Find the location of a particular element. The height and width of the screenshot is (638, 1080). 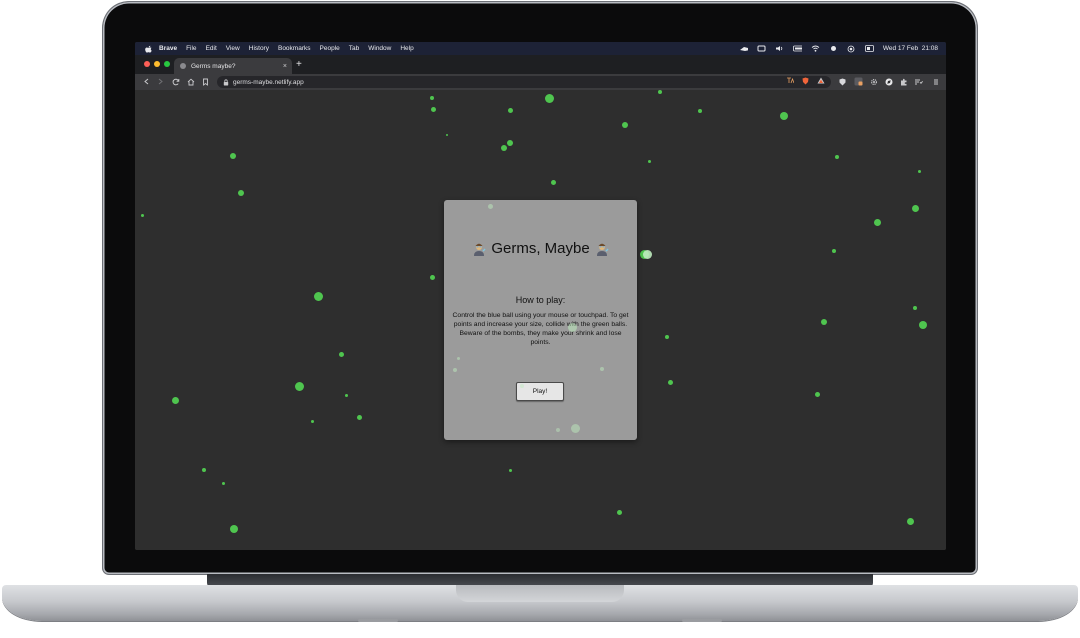

menu-people: People is located at coordinates (330, 48).